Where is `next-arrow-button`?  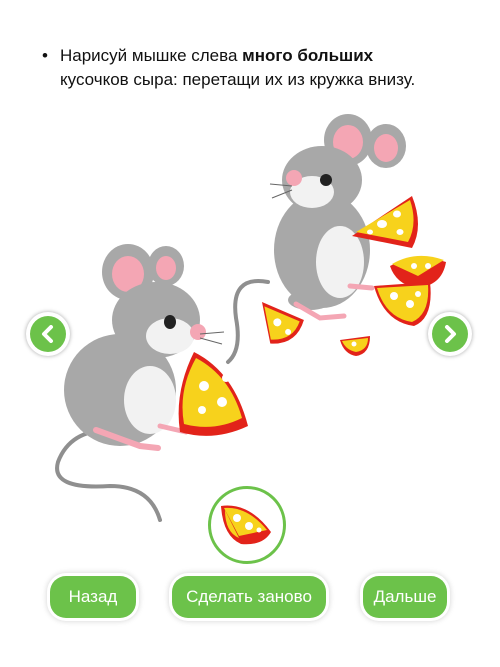 next-arrow-button is located at coordinates (450, 334).